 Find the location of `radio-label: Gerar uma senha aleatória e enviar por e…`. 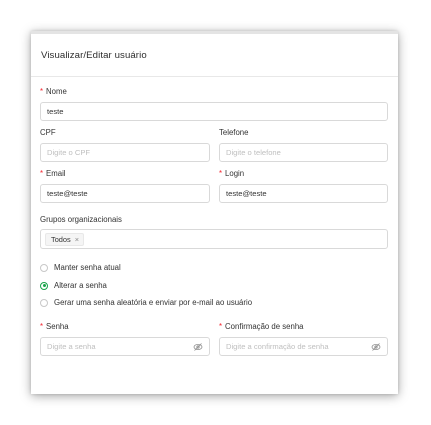

radio-label: Gerar uma senha aleatória e enviar por e… is located at coordinates (153, 302).